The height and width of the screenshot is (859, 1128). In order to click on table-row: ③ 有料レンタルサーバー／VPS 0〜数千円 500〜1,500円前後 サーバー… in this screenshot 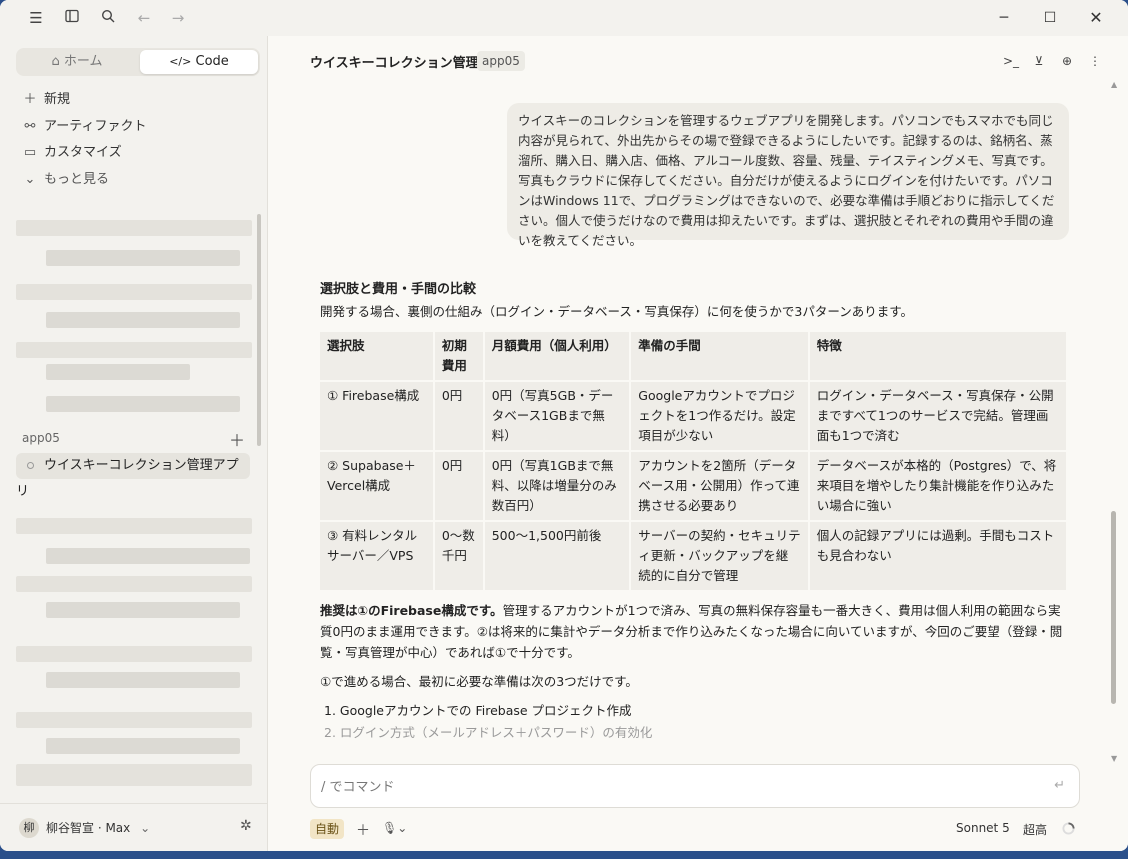, I will do `click(693, 556)`.